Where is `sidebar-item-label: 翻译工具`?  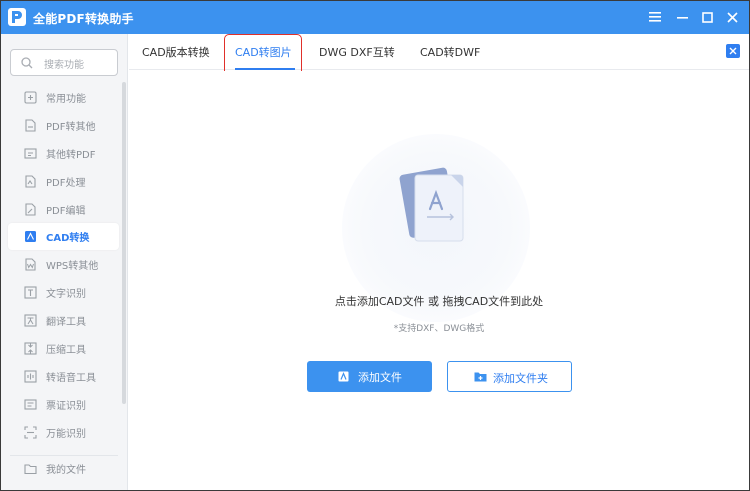 sidebar-item-label: 翻译工具 is located at coordinates (66, 322).